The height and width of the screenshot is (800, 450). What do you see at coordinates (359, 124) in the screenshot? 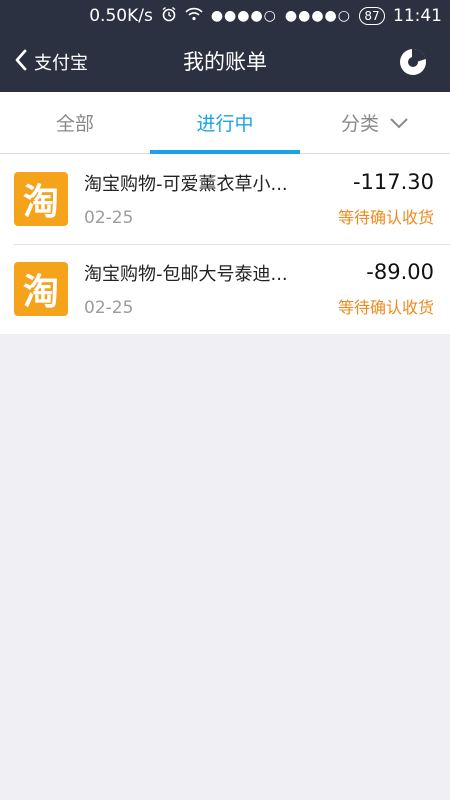
I see `tab-category-label: 分类` at bounding box center [359, 124].